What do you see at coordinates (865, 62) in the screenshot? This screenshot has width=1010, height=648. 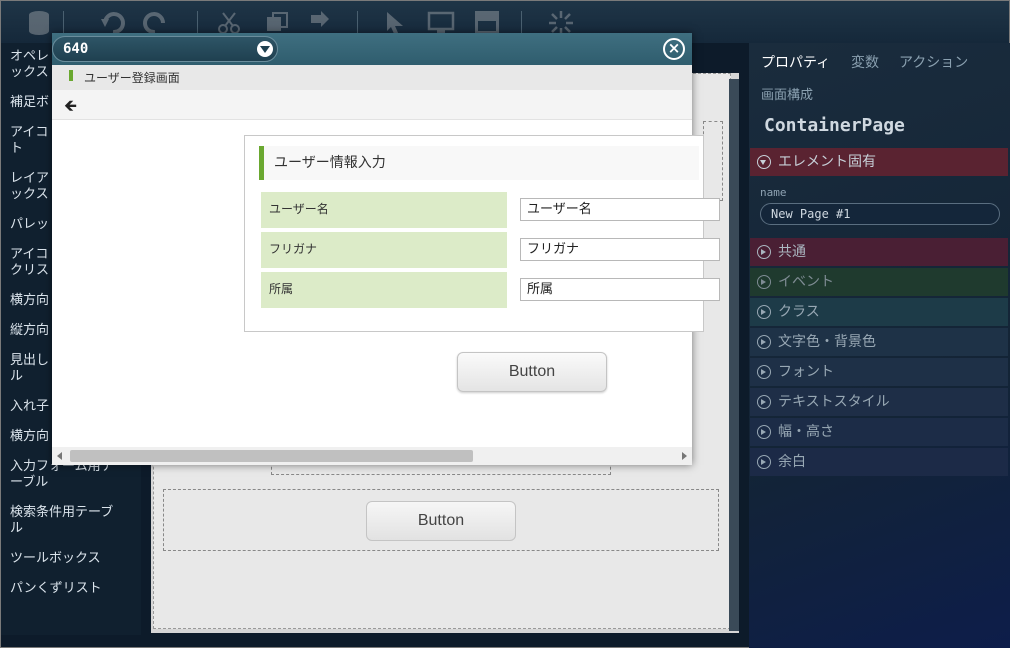 I see `tab-variables: 変数` at bounding box center [865, 62].